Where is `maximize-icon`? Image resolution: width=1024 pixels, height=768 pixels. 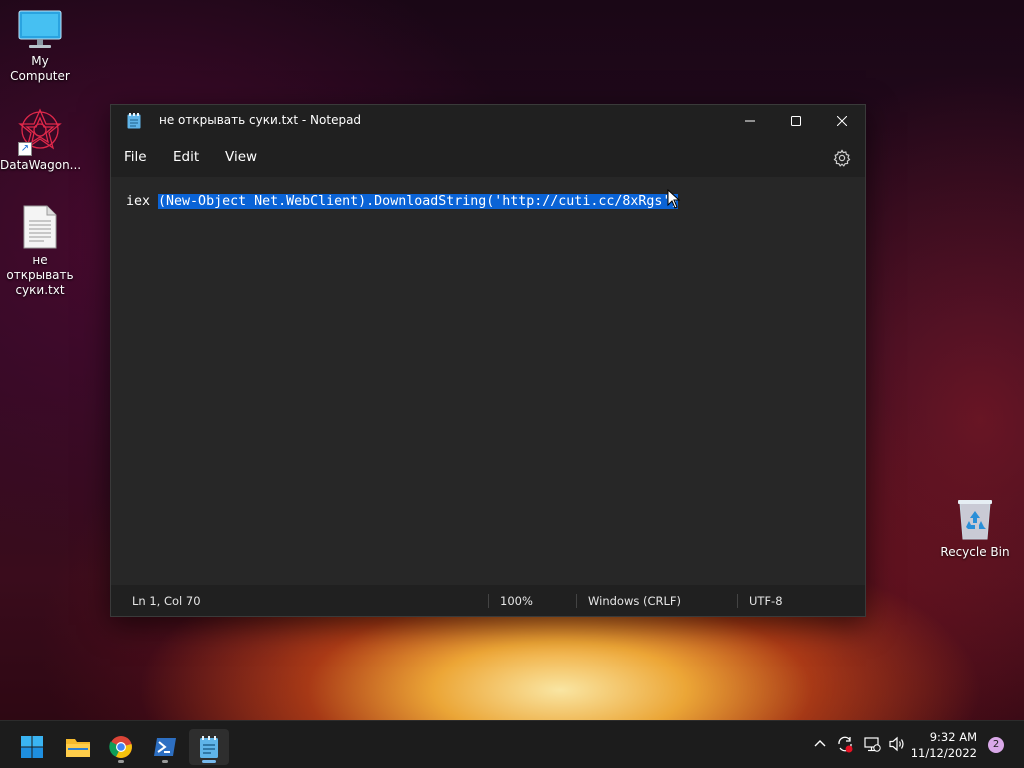
maximize-icon is located at coordinates (796, 121).